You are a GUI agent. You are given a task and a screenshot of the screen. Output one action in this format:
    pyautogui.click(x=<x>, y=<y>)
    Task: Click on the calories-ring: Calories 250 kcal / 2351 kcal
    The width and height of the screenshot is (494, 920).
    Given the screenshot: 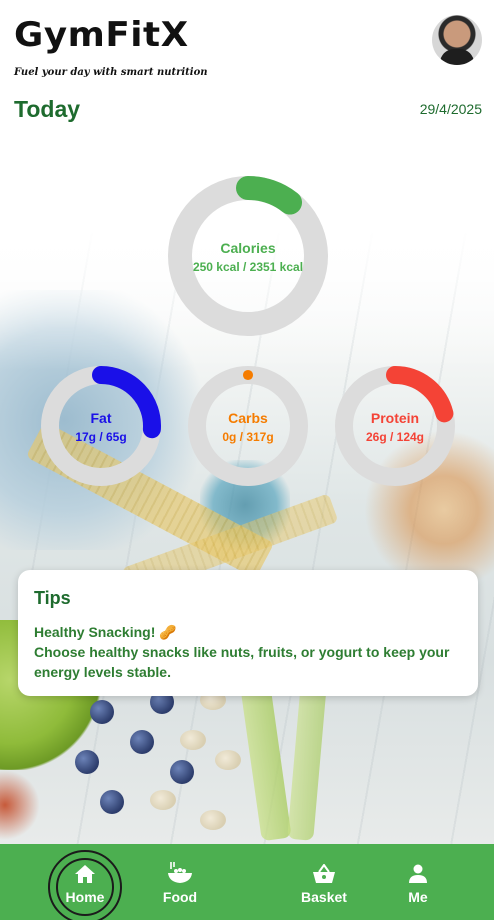 What is the action you would take?
    pyautogui.click(x=248, y=256)
    